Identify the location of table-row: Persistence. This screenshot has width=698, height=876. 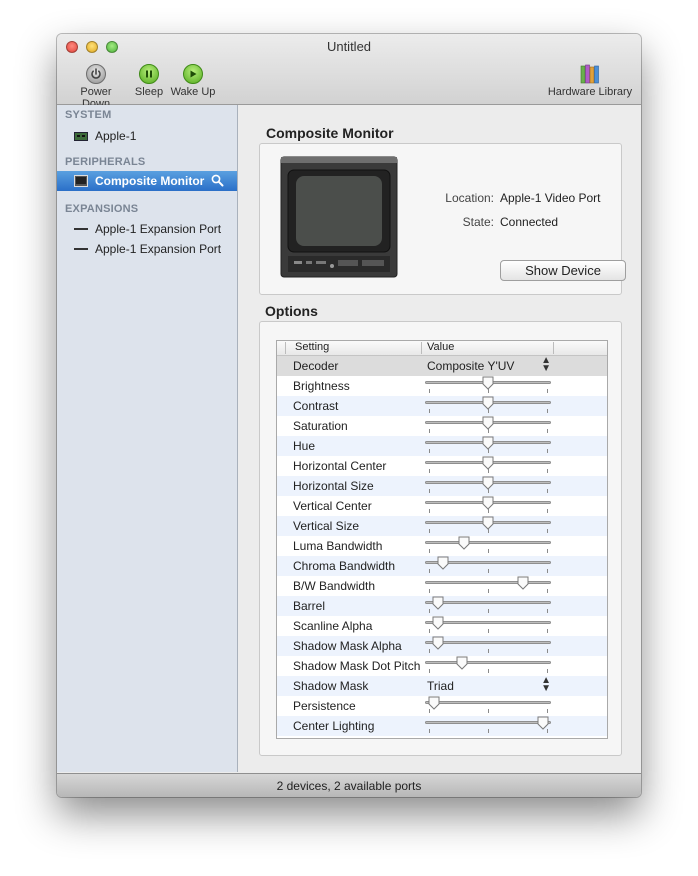
(442, 706).